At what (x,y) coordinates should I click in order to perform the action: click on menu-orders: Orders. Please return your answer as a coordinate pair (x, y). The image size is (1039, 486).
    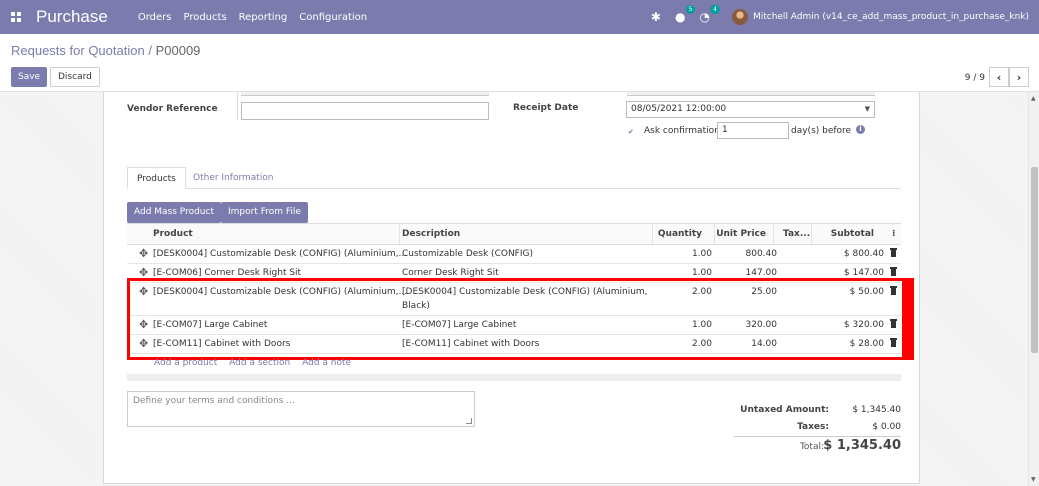
    Looking at the image, I should click on (155, 17).